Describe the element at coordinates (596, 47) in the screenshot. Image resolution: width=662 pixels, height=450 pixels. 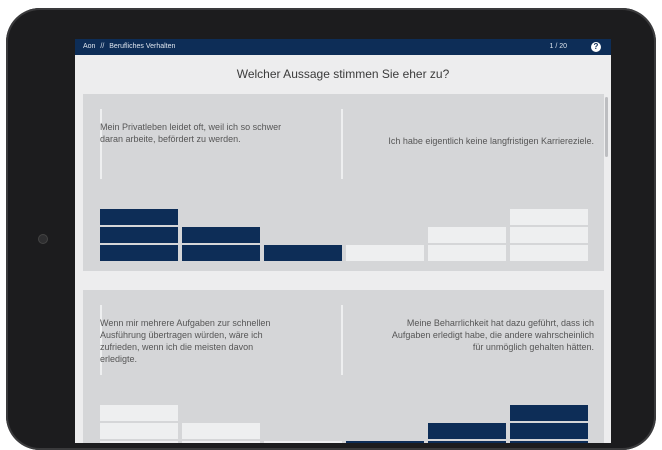
I see `question-circle-icon: ?` at that location.